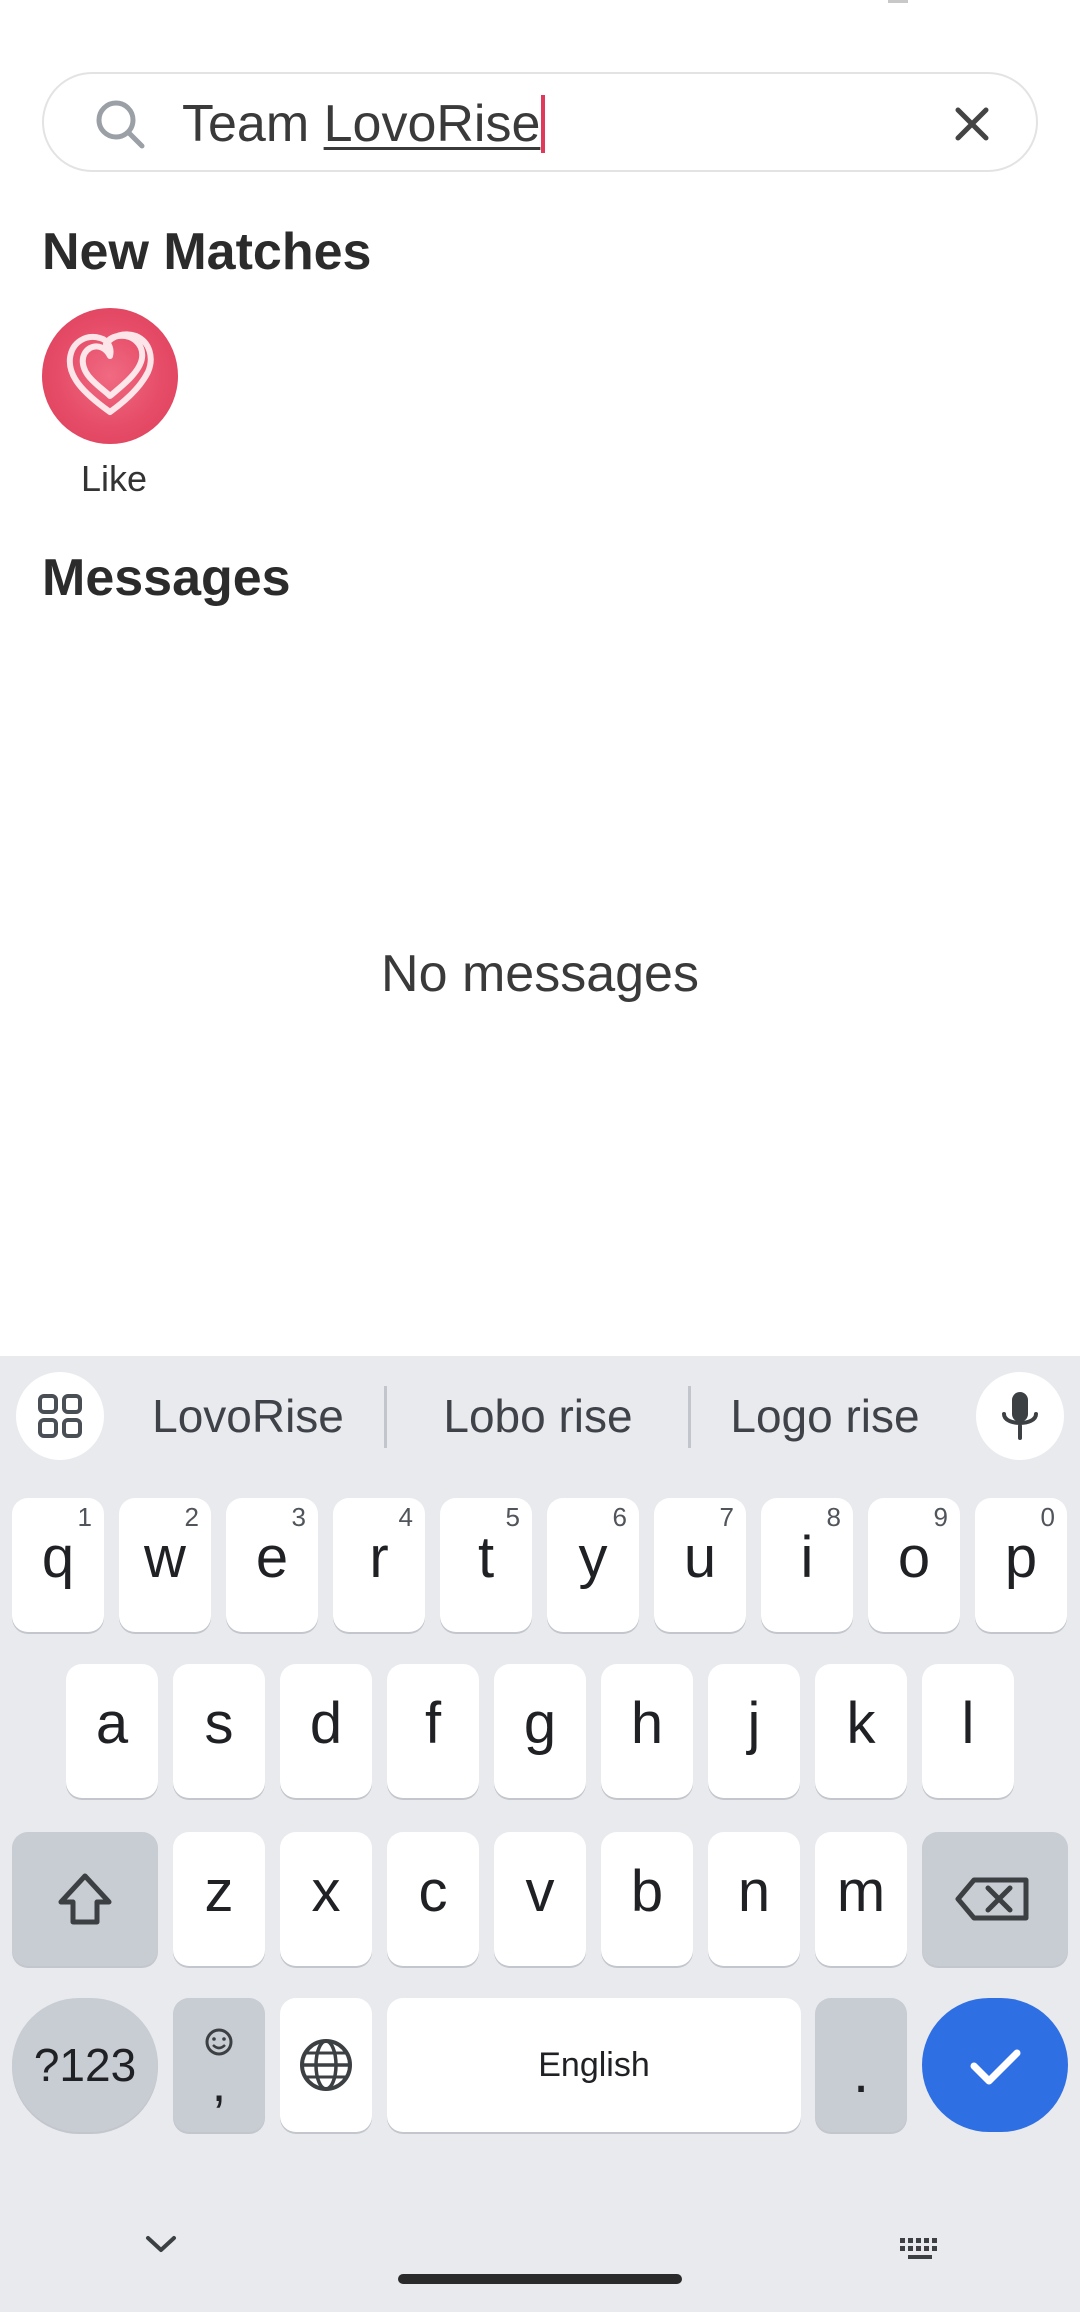 This screenshot has width=1080, height=2312. What do you see at coordinates (433, 1731) in the screenshot?
I see `key-f: f` at bounding box center [433, 1731].